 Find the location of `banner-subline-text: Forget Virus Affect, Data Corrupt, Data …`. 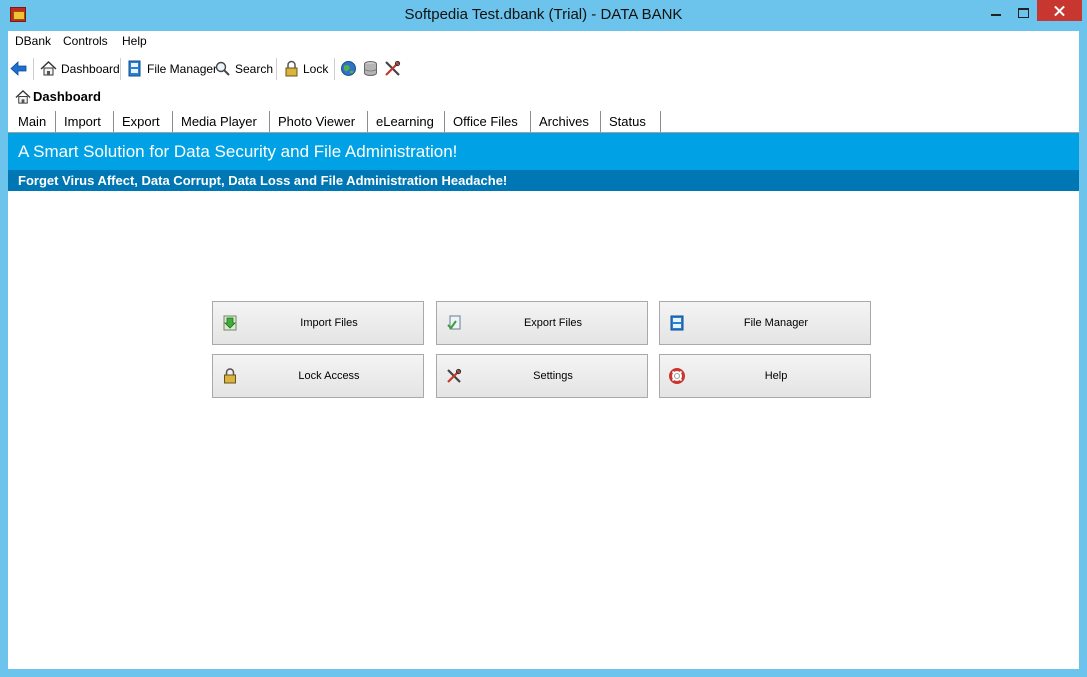

banner-subline-text: Forget Virus Affect, Data Corrupt, Data … is located at coordinates (263, 180).